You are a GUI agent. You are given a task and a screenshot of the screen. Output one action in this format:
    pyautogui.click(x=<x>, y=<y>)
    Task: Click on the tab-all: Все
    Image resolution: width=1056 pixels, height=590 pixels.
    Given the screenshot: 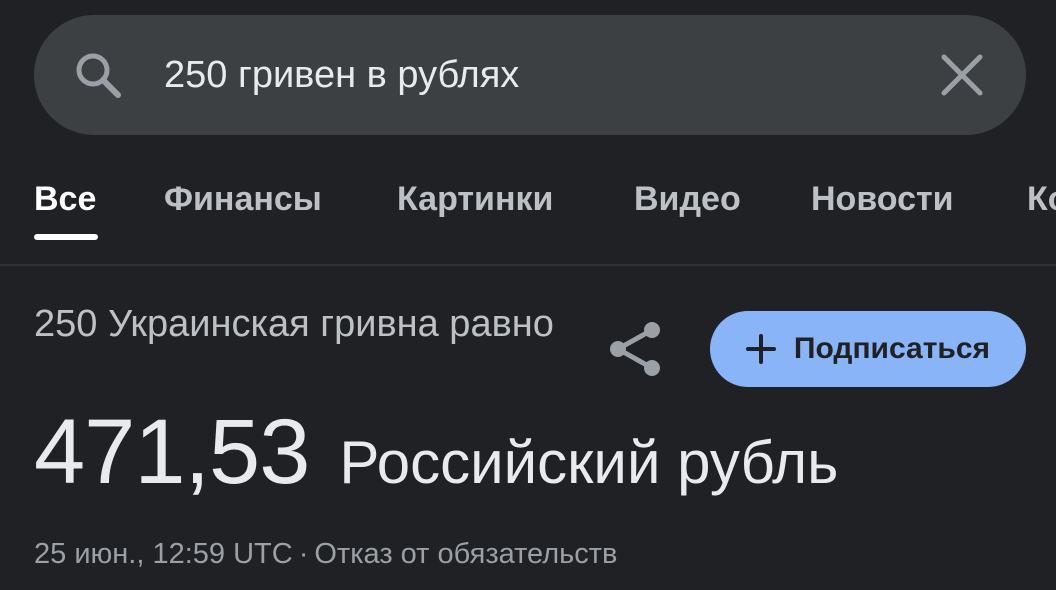 What is the action you would take?
    pyautogui.click(x=65, y=199)
    